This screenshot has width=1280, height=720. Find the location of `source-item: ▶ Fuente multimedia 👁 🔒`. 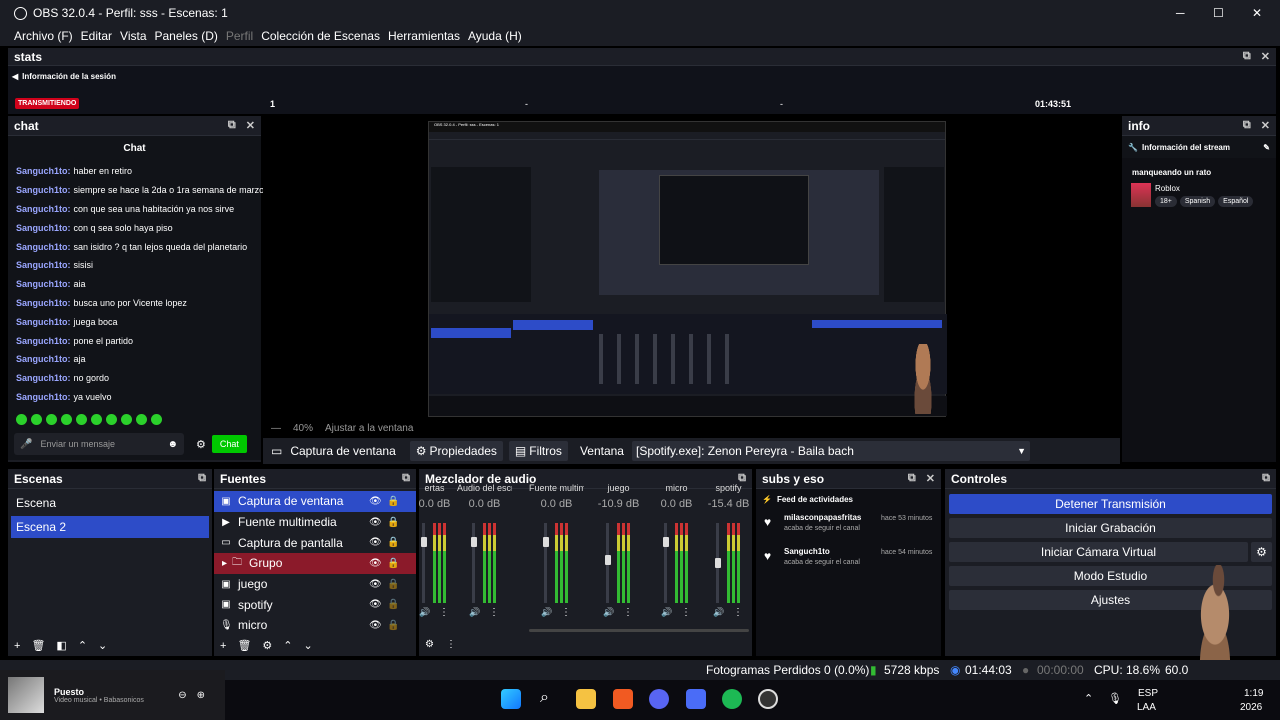

source-item: ▶ Fuente multimedia 👁 🔒 is located at coordinates (315, 522).